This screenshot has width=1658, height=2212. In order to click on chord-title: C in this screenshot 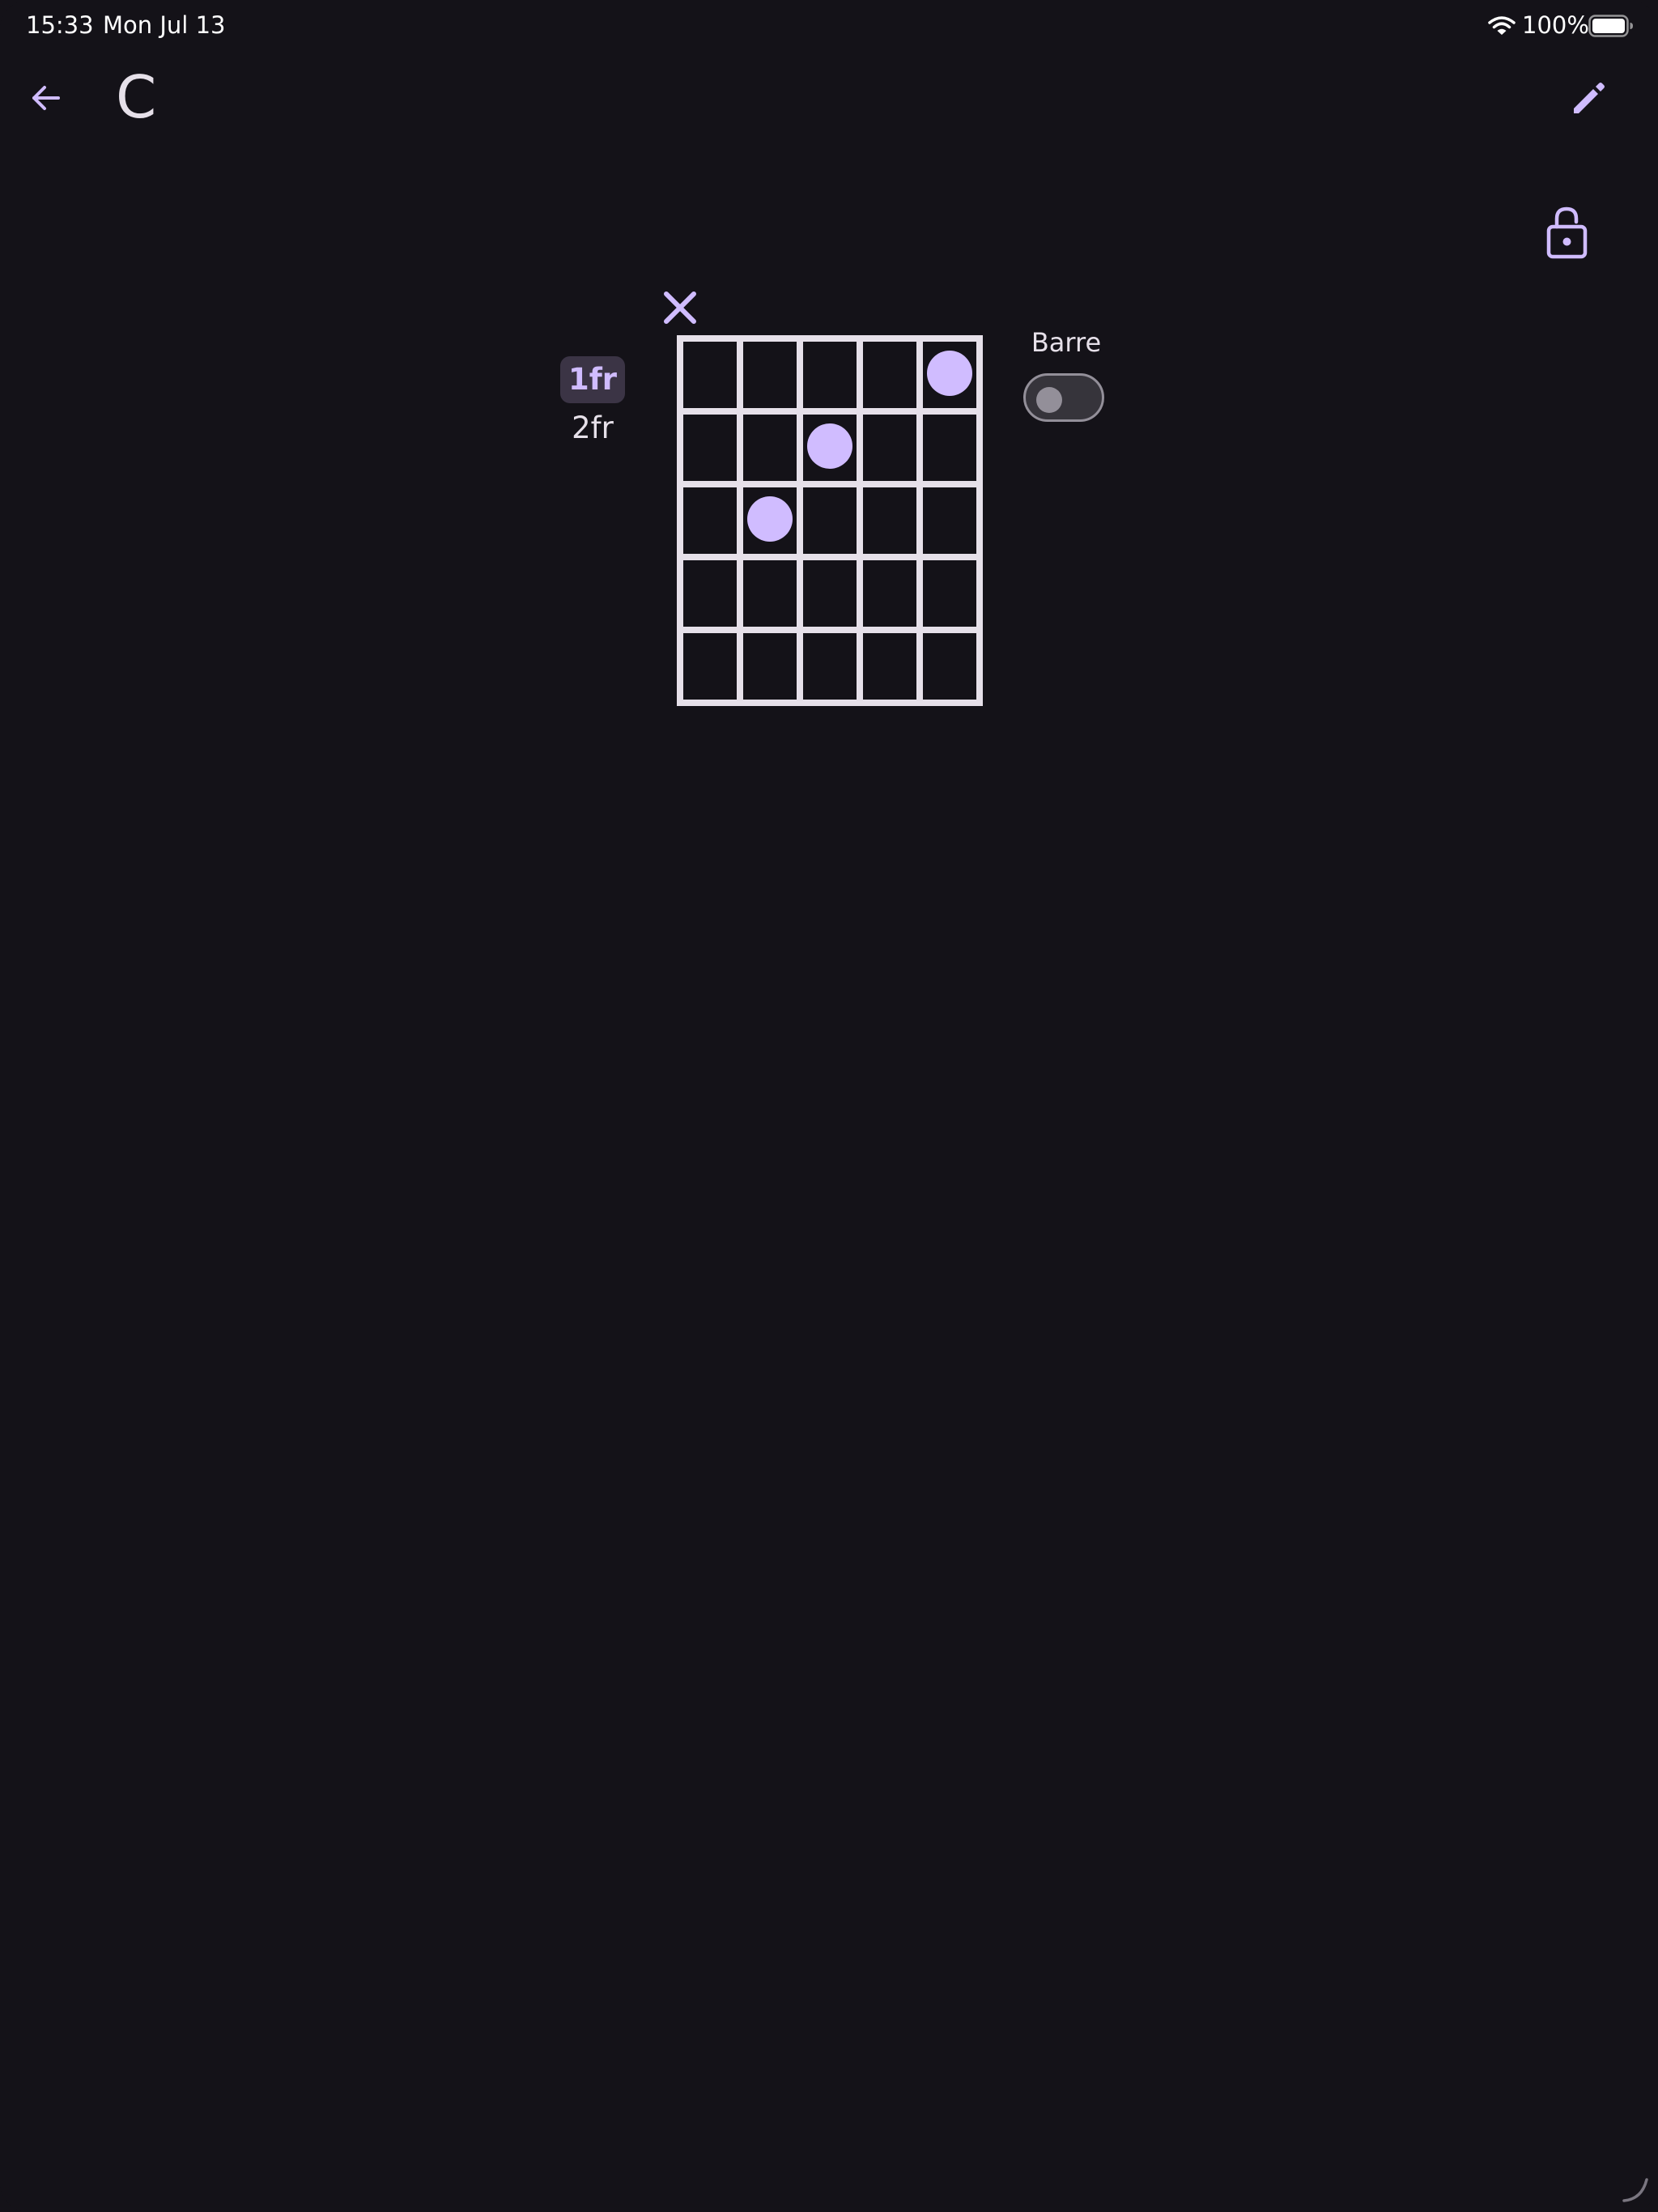, I will do `click(136, 97)`.